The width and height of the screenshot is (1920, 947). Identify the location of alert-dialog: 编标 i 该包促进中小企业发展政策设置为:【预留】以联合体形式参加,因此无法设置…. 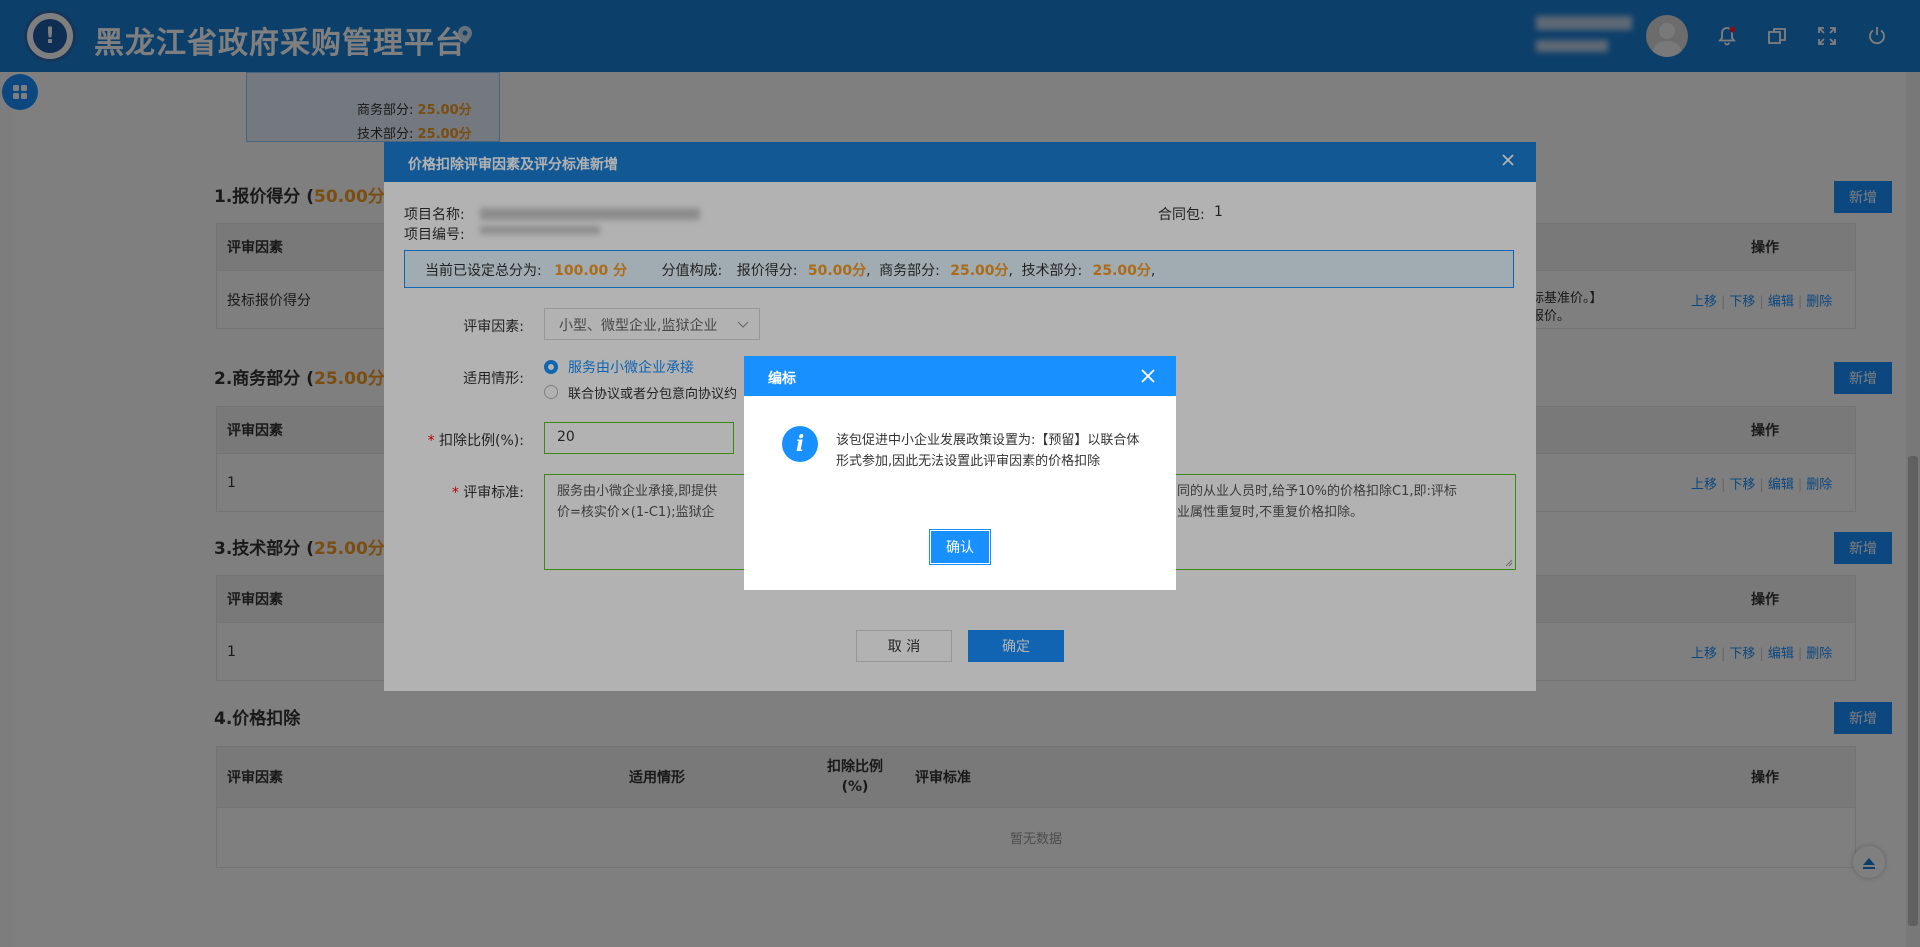
(960, 473).